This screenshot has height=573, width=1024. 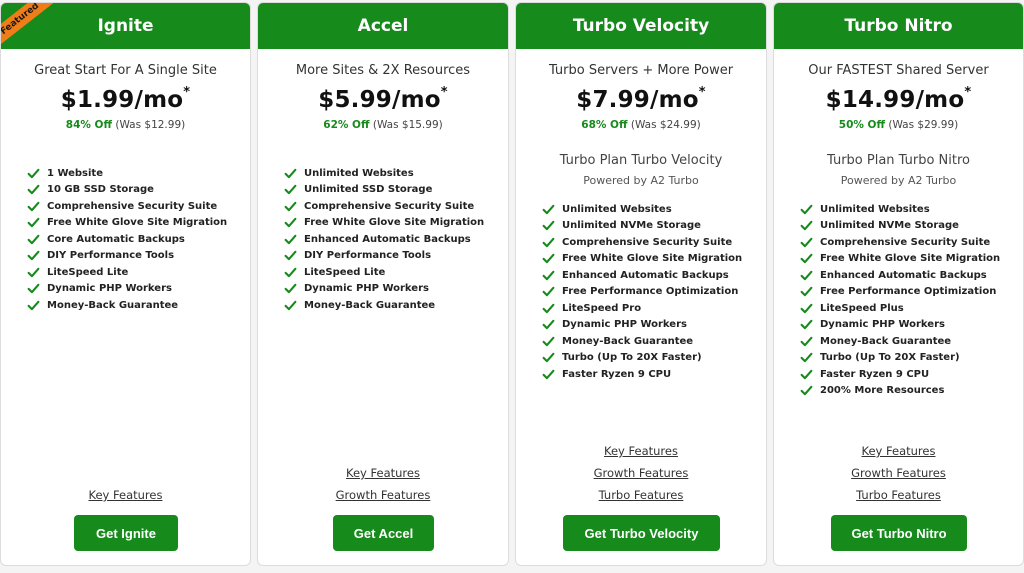 What do you see at coordinates (641, 533) in the screenshot?
I see `get-turbo-velocity-button: Get Turbo Velocity` at bounding box center [641, 533].